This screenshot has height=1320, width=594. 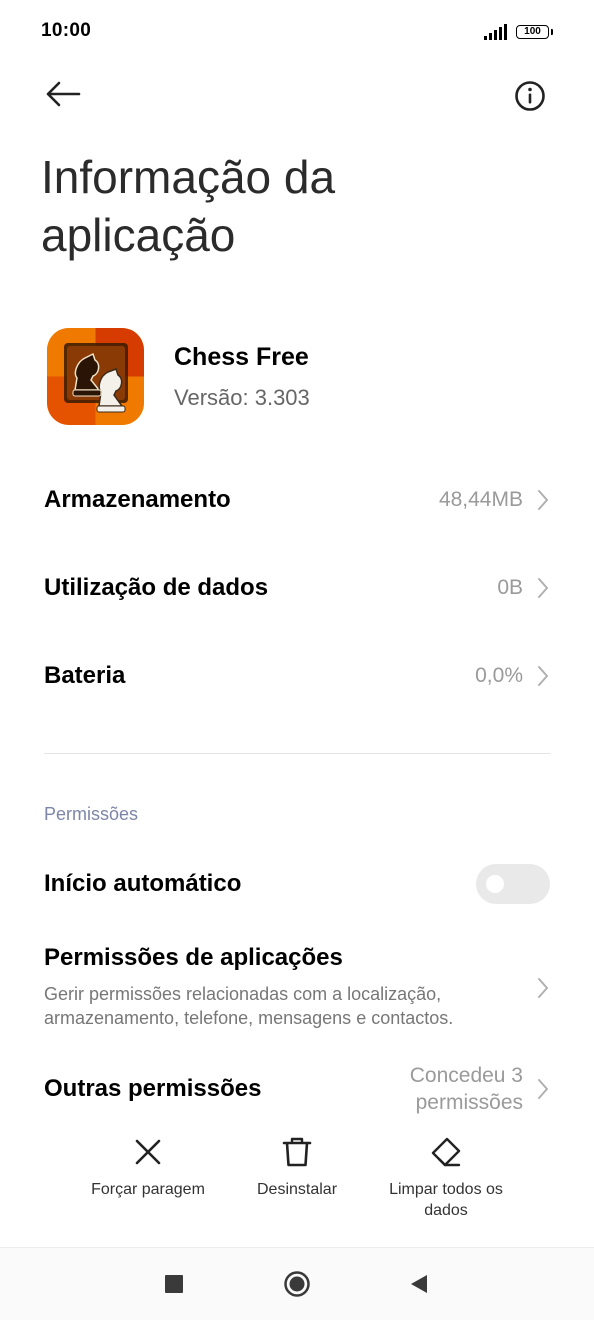 I want to click on circle-home-icon, so click(x=297, y=1284).